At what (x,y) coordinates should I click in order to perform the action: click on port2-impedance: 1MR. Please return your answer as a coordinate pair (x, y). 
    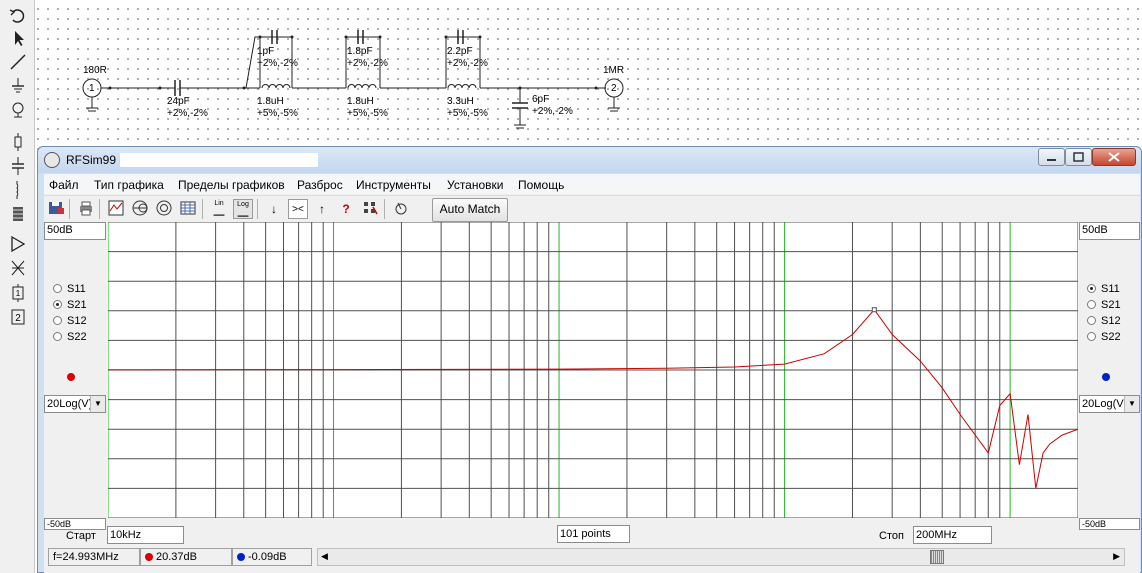
    Looking at the image, I should click on (614, 70).